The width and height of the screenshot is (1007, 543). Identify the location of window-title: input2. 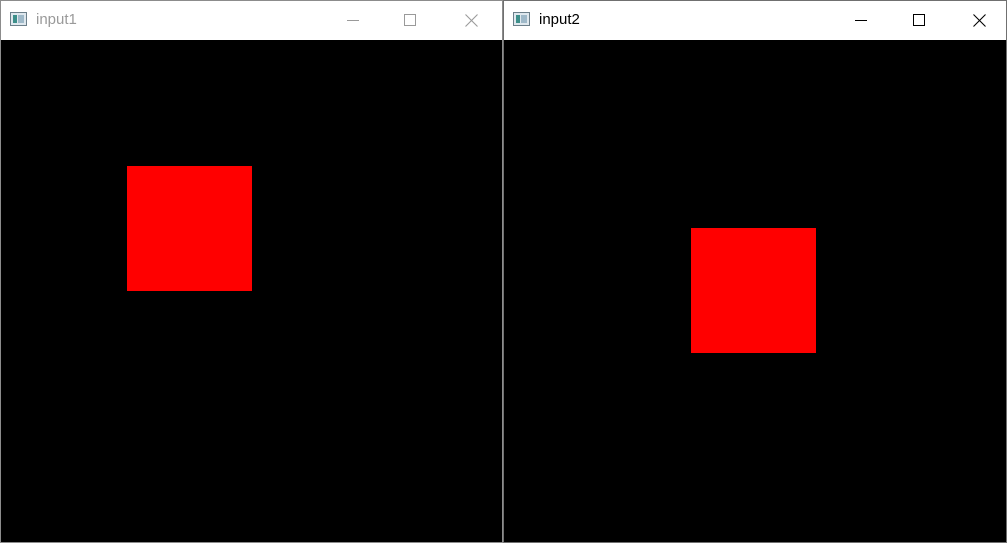
(559, 19).